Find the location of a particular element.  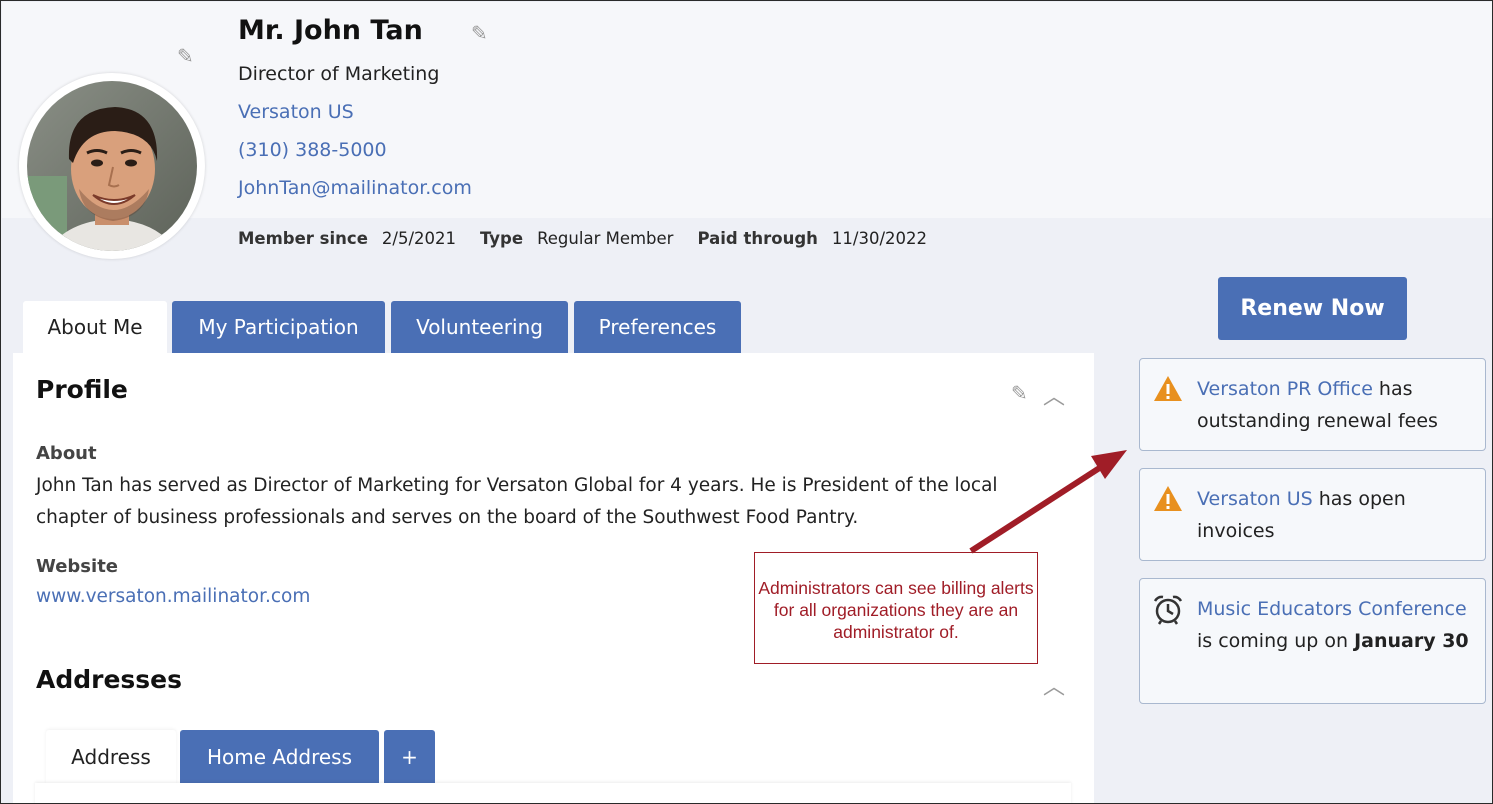

tab-home-address: Home Address is located at coordinates (279, 757).